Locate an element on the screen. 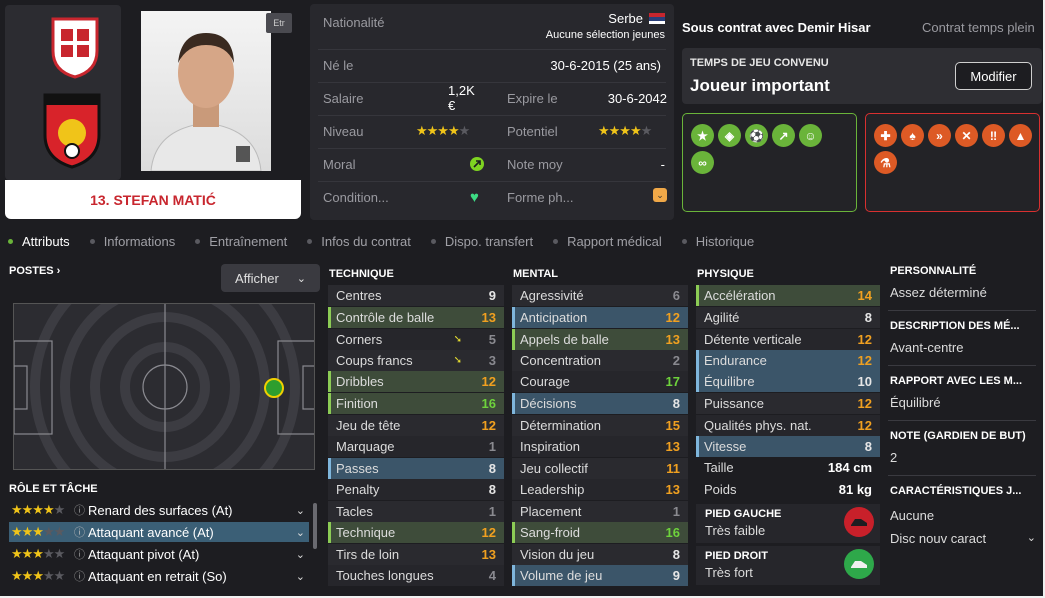 This screenshot has height=598, width=1045. demir-hisar-crest-icon is located at coordinates (72, 131).